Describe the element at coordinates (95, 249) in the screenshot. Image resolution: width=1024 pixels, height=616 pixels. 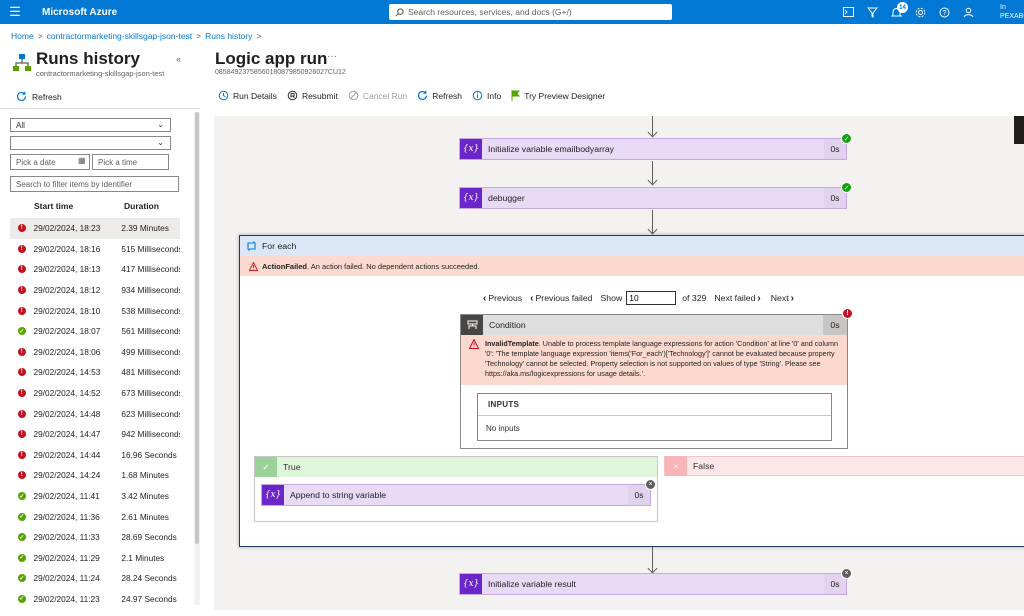
I see `run-row: ! 29/02/2024, 18:16 515 Milliseconds` at that location.